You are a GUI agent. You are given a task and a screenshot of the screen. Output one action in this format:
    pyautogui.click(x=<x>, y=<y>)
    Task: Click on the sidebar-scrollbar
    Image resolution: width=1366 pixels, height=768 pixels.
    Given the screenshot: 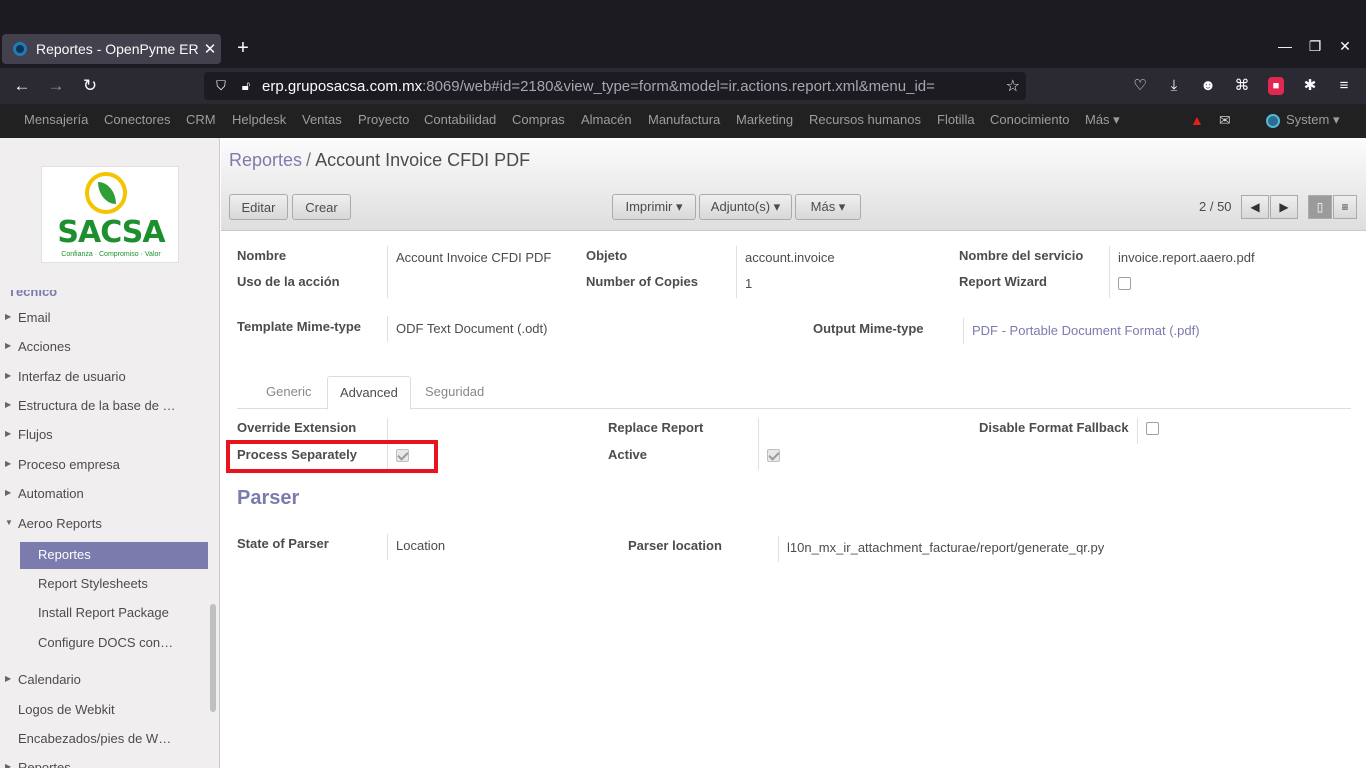 What is the action you would take?
    pyautogui.click(x=213, y=658)
    